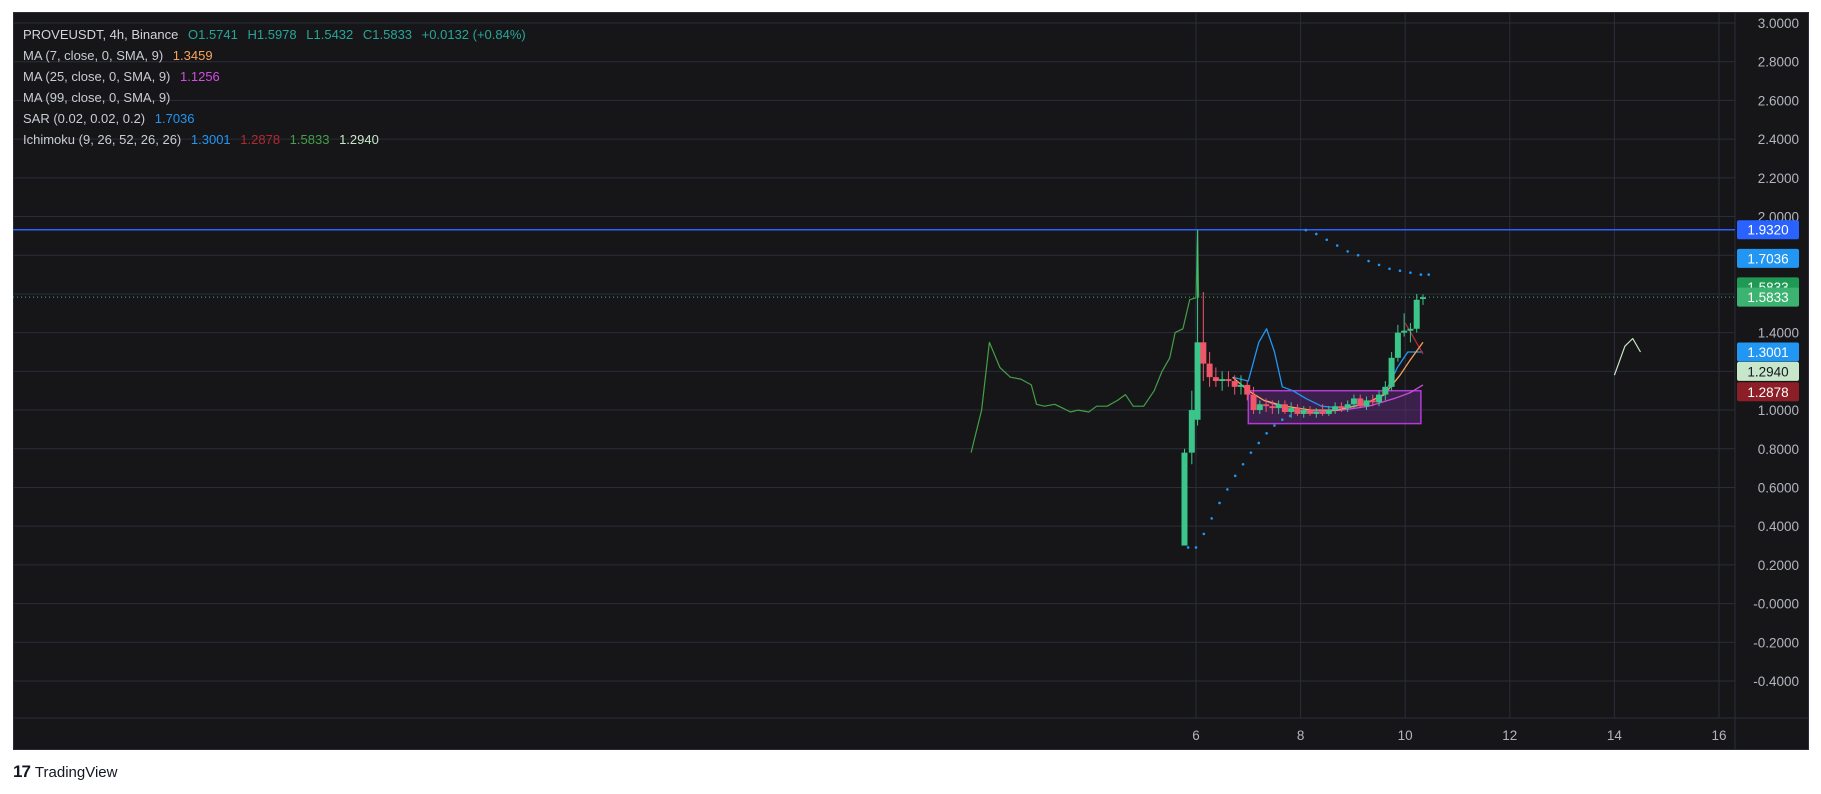 This screenshot has width=1821, height=794. Describe the element at coordinates (277, 118) in the screenshot. I see `legend-sar: SAR (0.02, 0.02, 0.2) 1.7036` at that location.